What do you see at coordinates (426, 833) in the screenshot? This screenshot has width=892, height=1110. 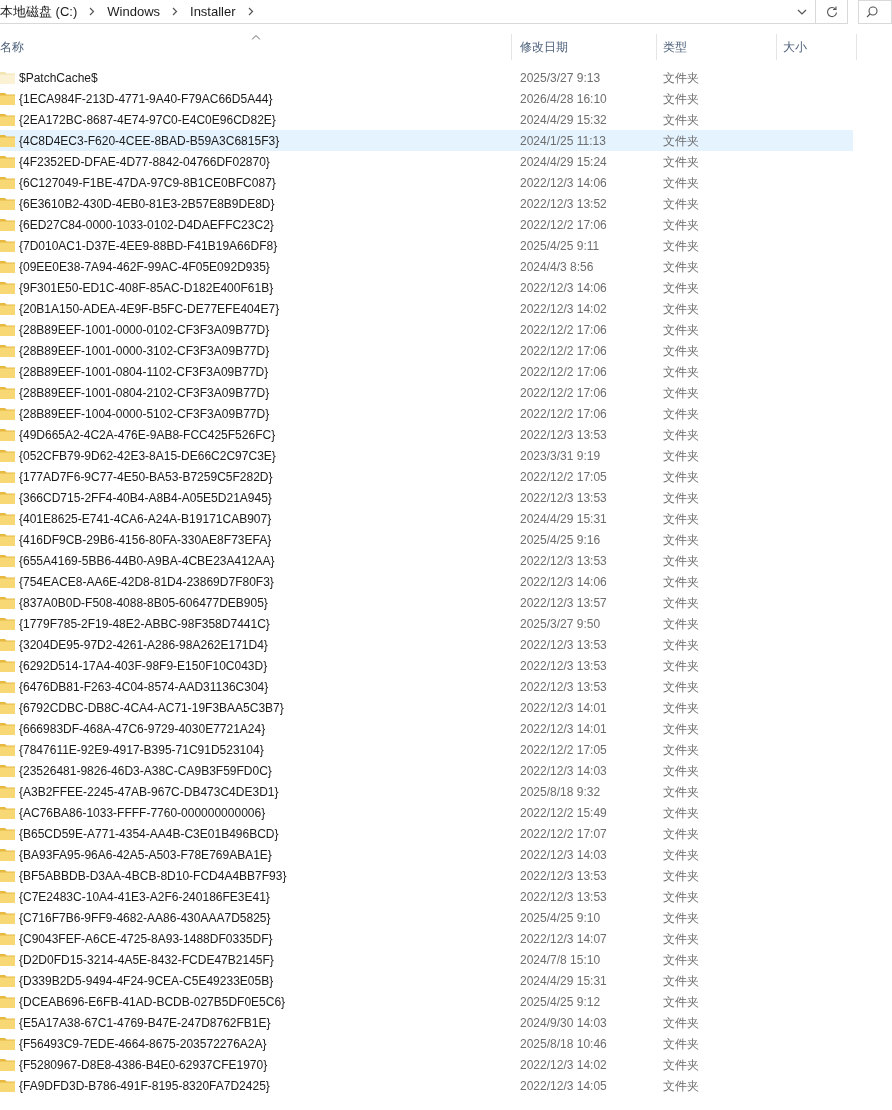 I see `file-row: {B65CD59E-A771-4354-AA4B-C3E01B496BCD} 2022/12/2 17:07 文件夹` at bounding box center [426, 833].